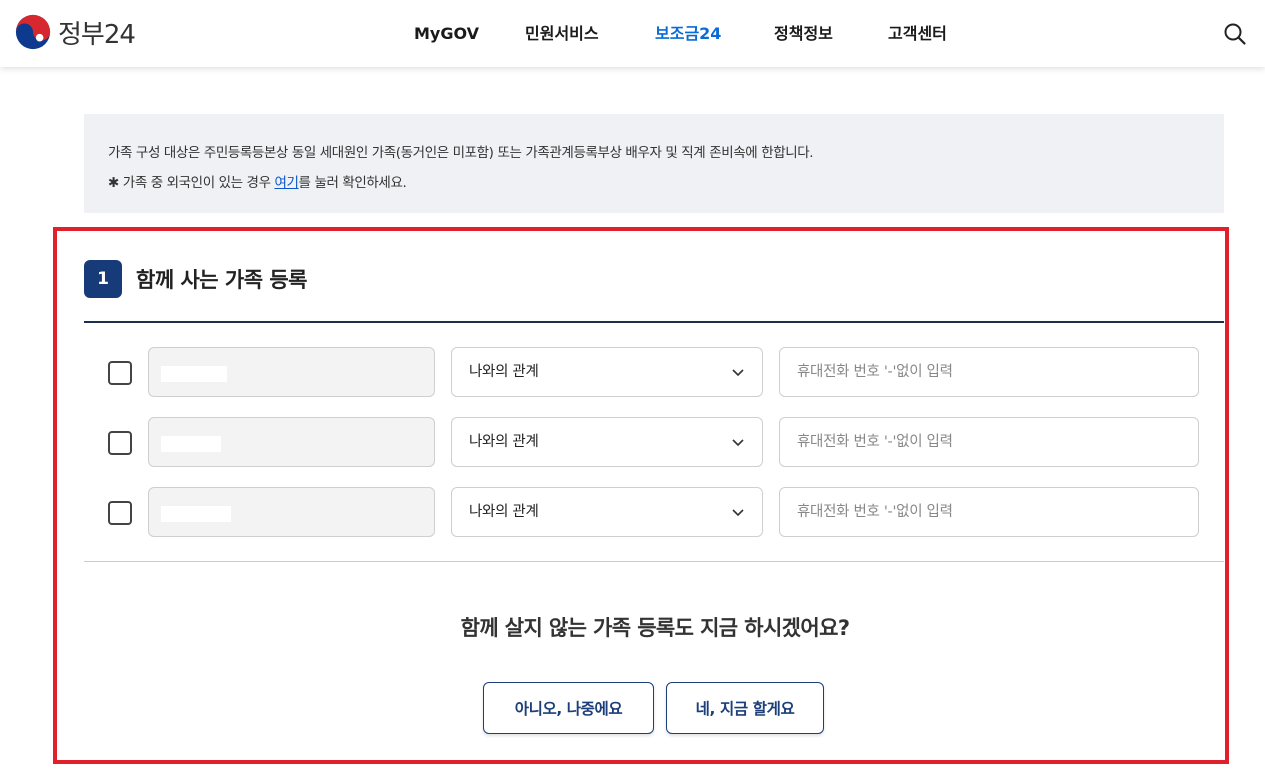 This screenshot has height=781, width=1265. I want to click on later-button: 아니오, 나중에요, so click(568, 708).